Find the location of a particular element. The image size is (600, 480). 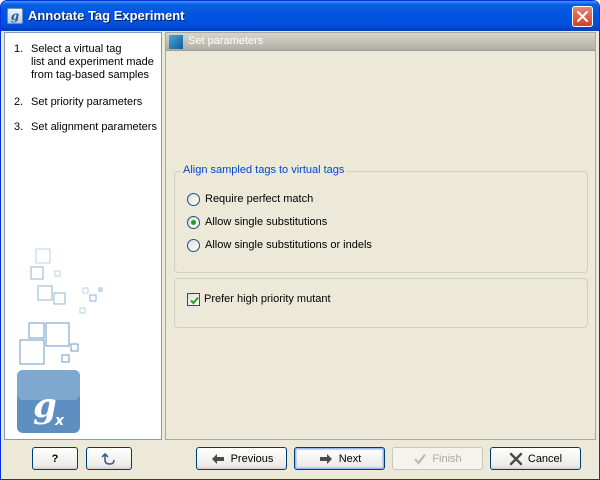

arrow-right-icon is located at coordinates (326, 459).